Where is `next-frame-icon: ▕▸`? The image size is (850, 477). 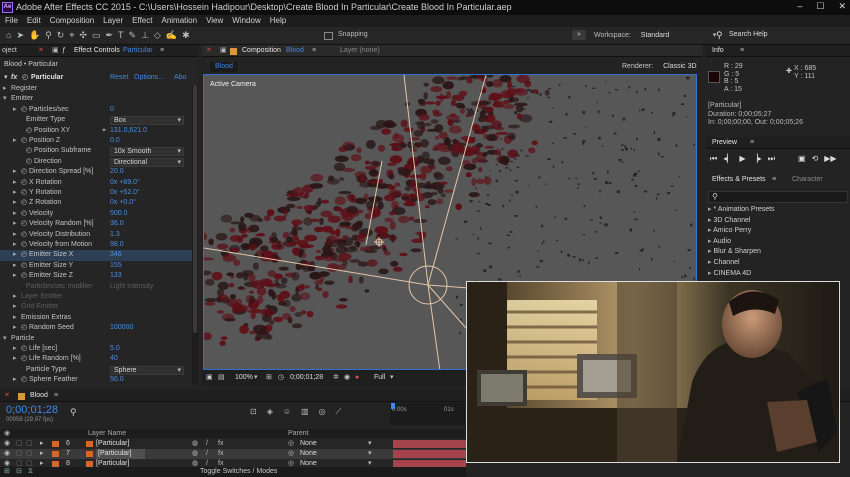
next-frame-icon: ▕▸ is located at coordinates (757, 159).